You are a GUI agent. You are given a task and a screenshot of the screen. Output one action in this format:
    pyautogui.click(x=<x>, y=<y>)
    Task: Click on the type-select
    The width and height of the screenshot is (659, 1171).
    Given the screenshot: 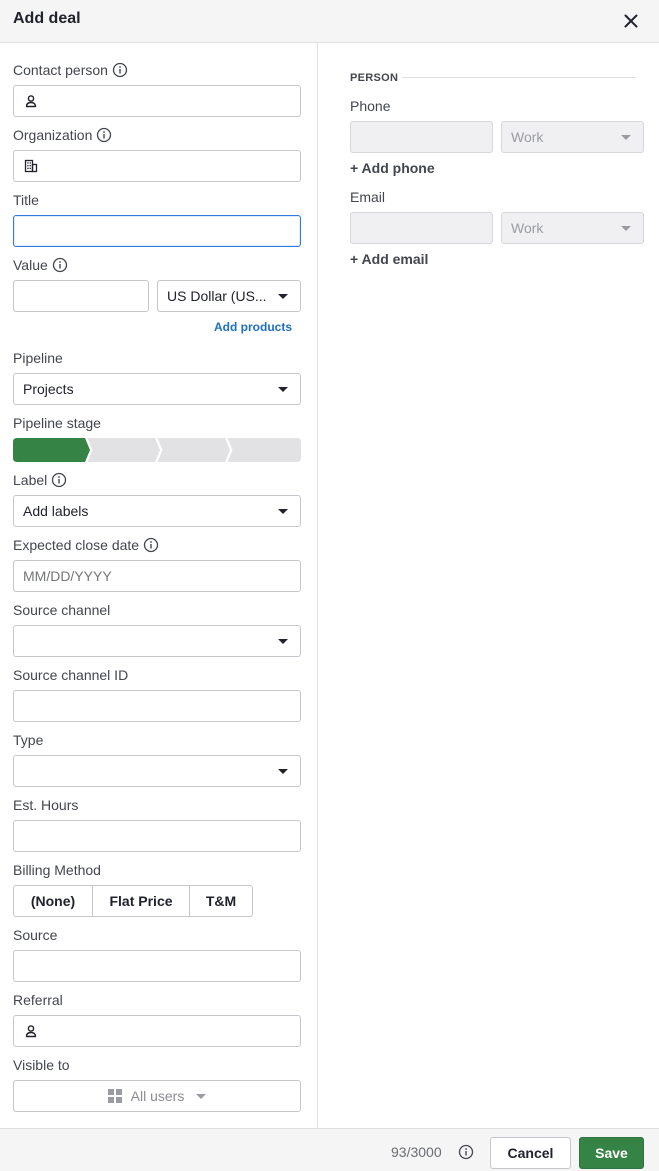 What is the action you would take?
    pyautogui.click(x=157, y=771)
    